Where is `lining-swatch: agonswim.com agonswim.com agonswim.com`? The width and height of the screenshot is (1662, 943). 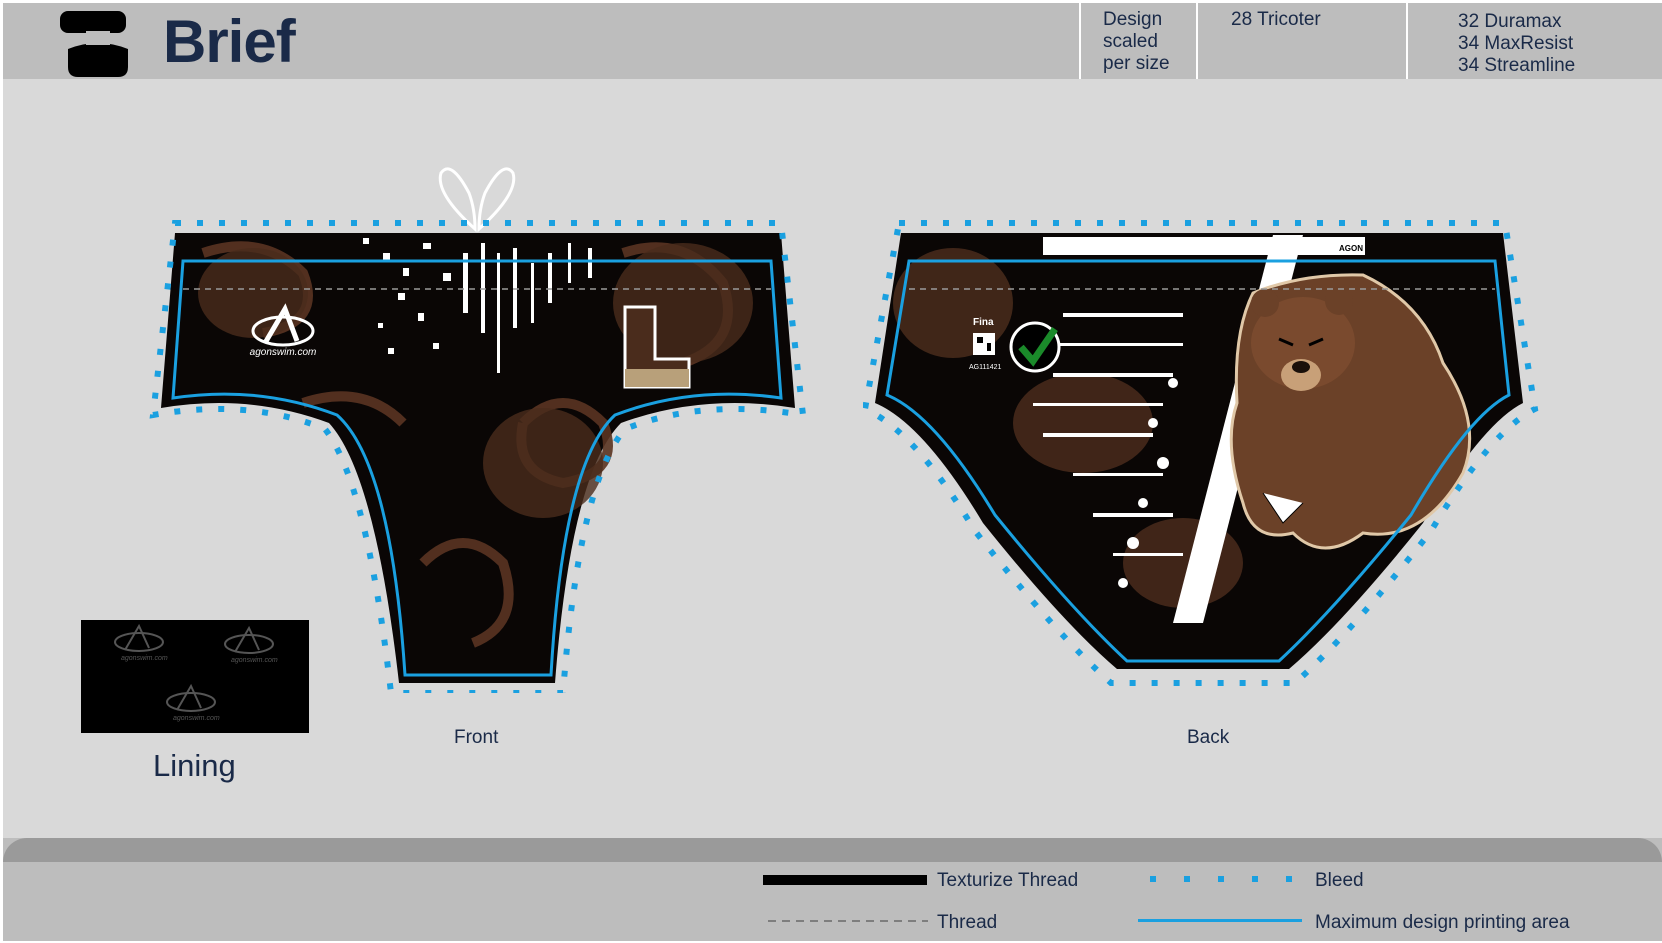 lining-swatch: agonswim.com agonswim.com agonswim.com is located at coordinates (195, 676).